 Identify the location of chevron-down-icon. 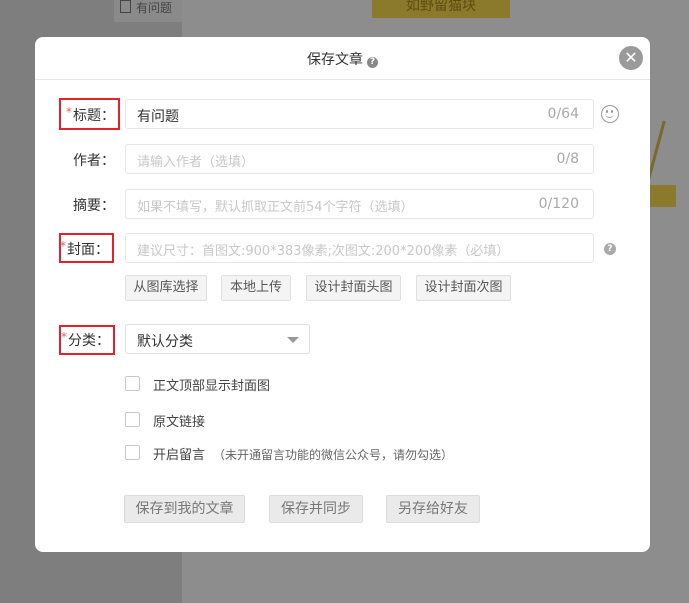
(293, 340).